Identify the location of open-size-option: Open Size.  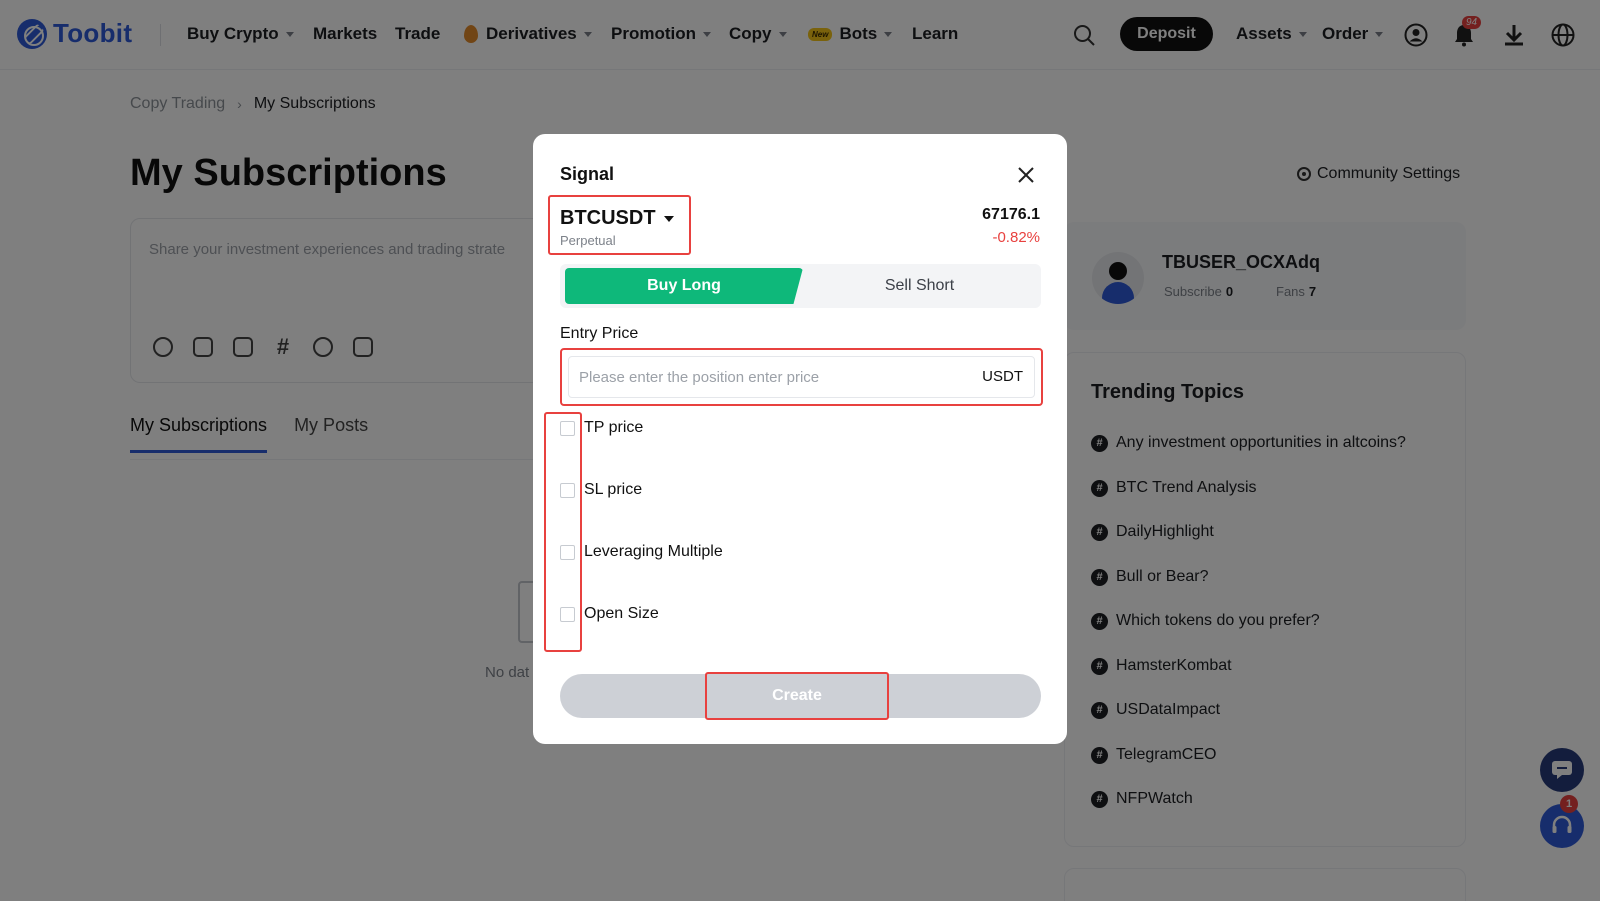
(609, 614).